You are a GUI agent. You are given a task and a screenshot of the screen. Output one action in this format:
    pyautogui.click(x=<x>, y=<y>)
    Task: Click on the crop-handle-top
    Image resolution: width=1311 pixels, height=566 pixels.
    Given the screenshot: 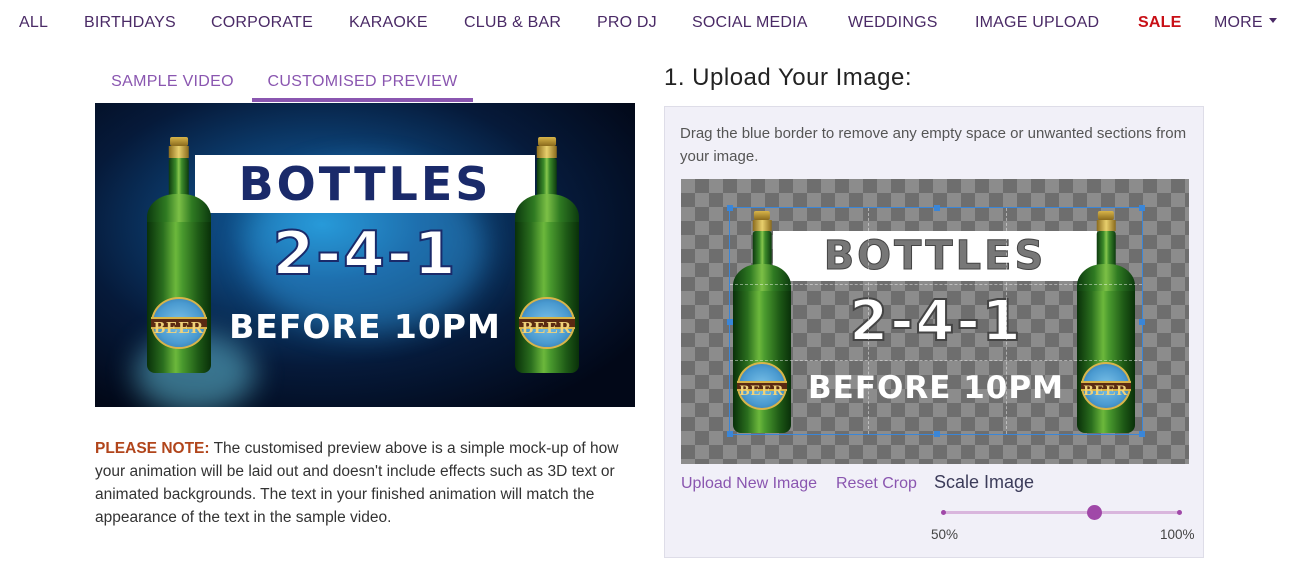 What is the action you would take?
    pyautogui.click(x=937, y=208)
    